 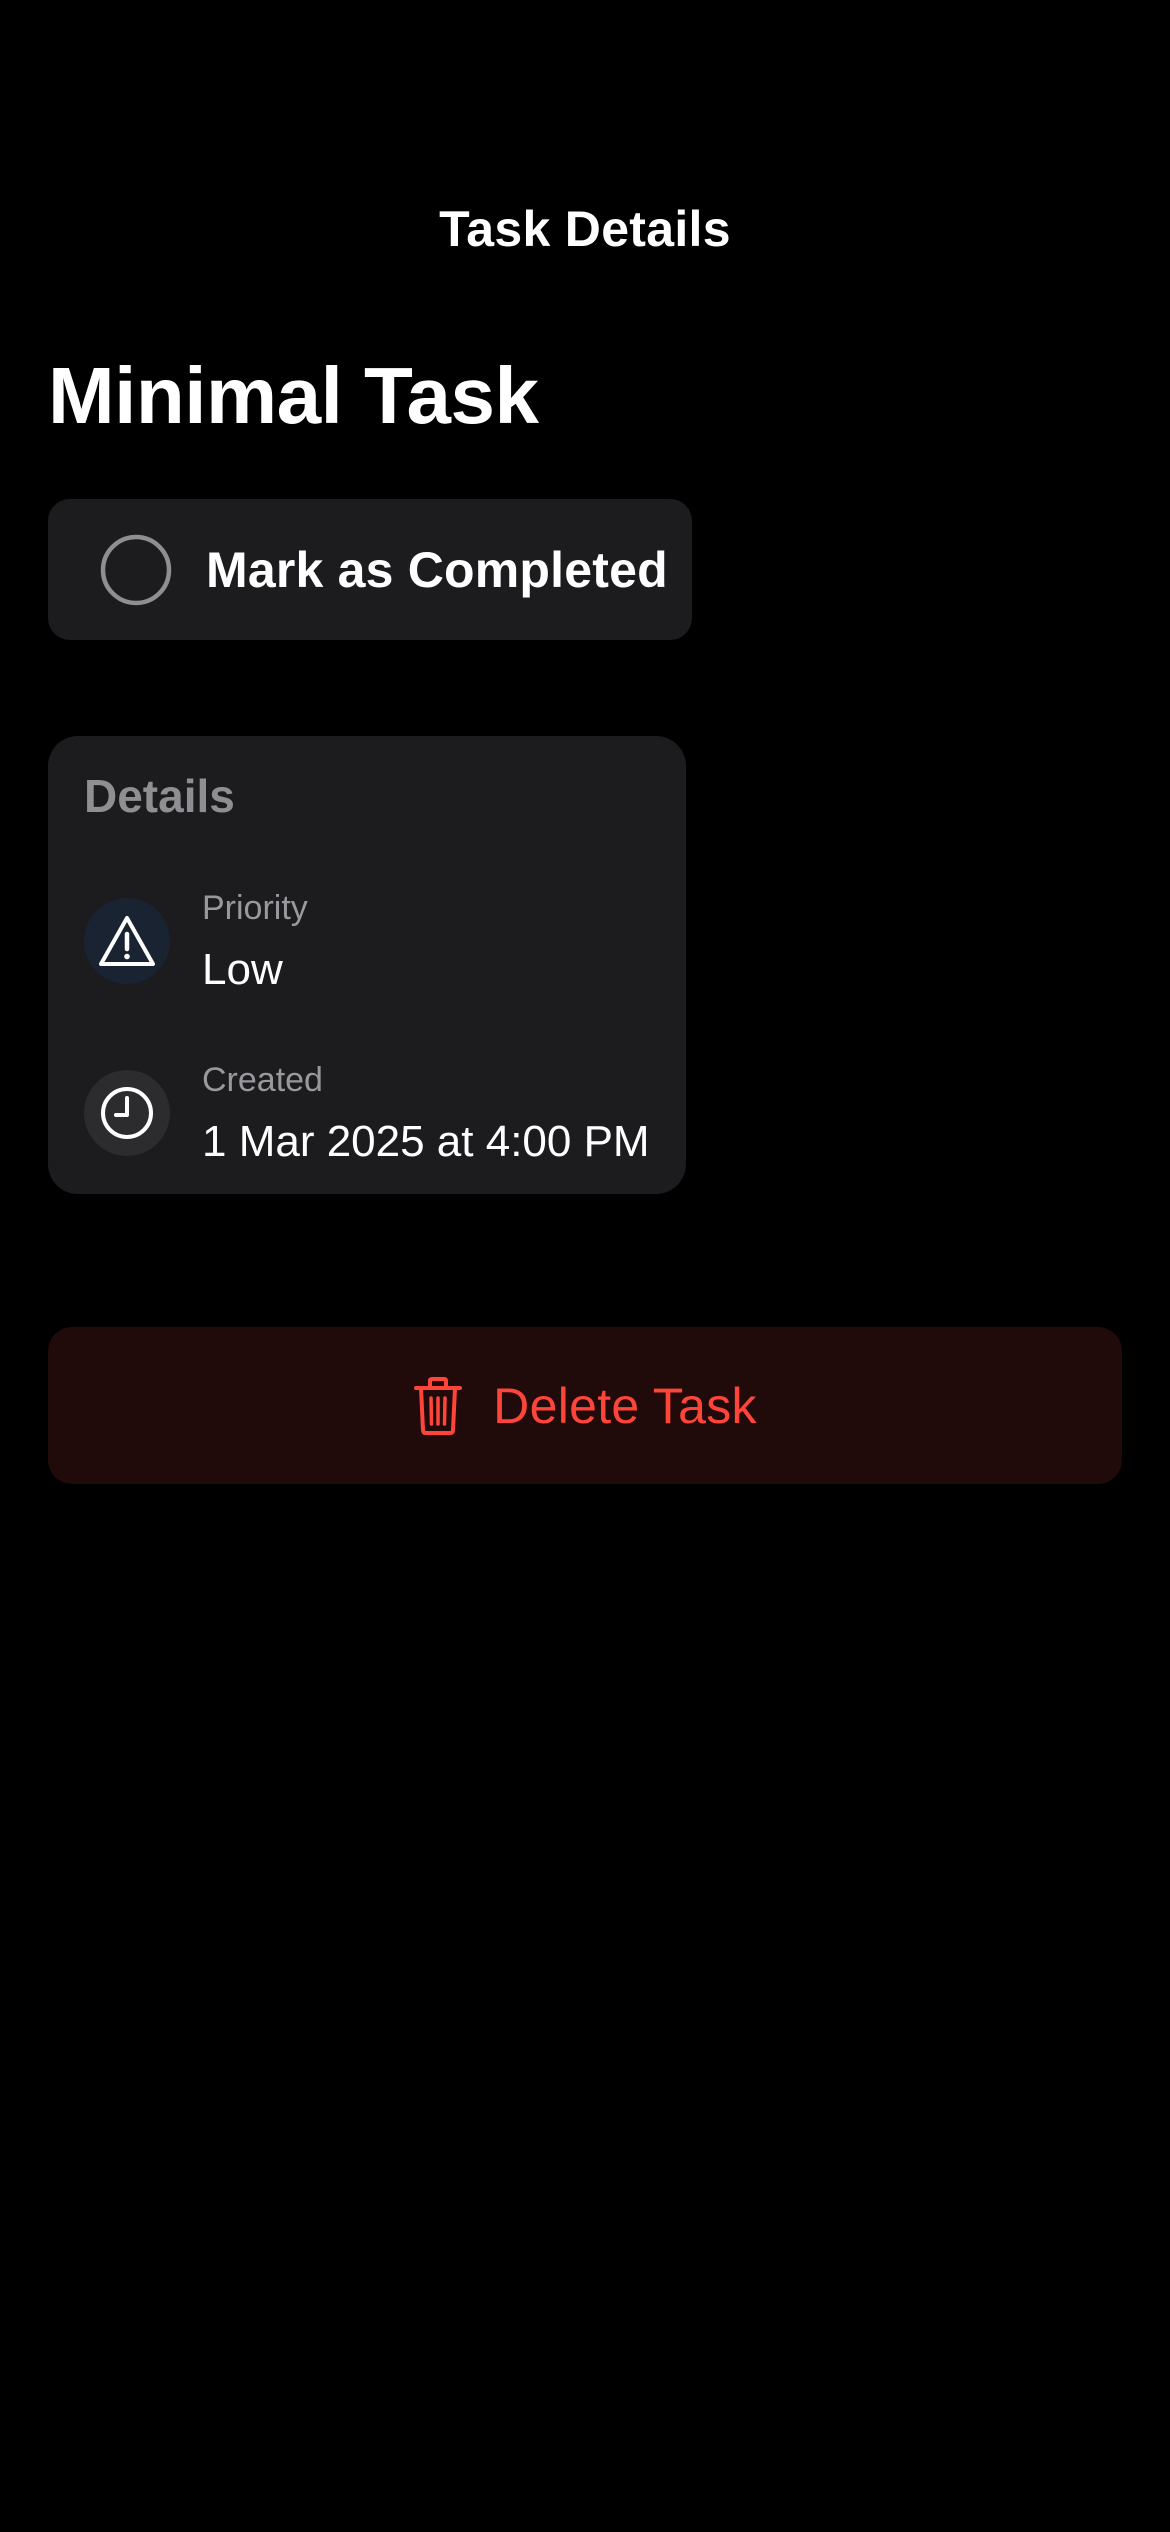 I want to click on delete-task-label: Delete Task, so click(x=625, y=1405).